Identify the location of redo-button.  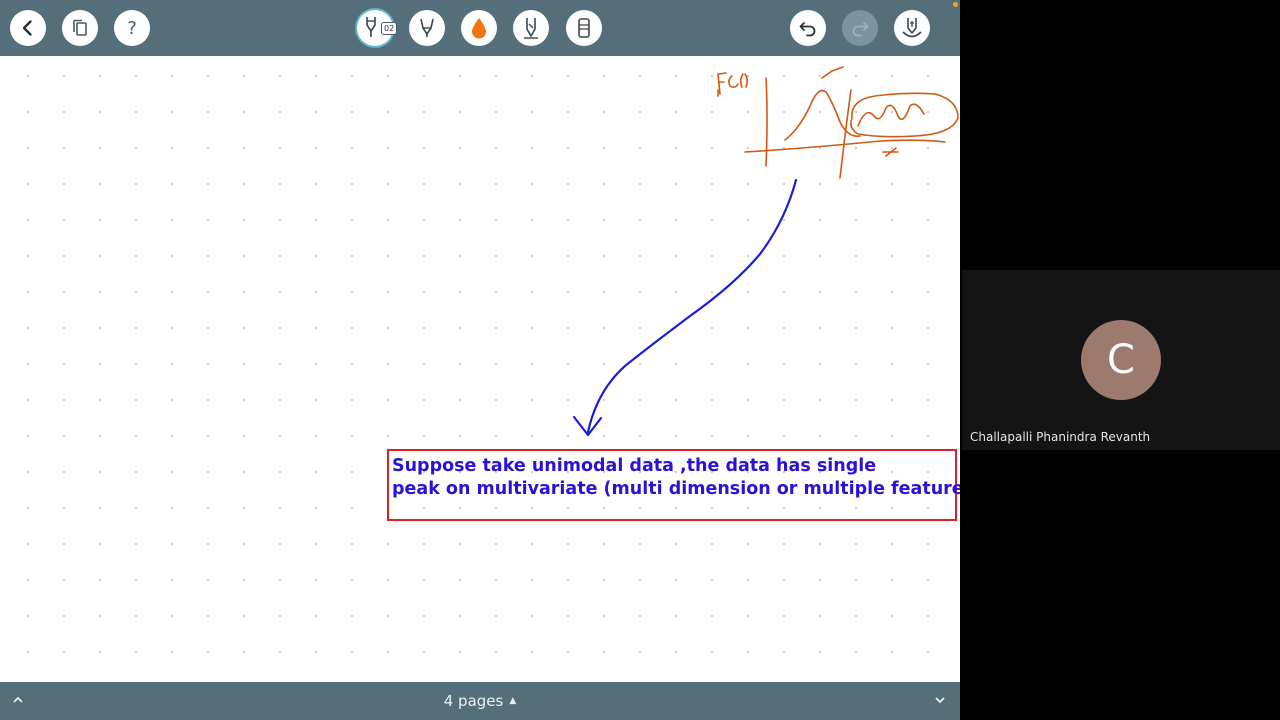
(860, 28).